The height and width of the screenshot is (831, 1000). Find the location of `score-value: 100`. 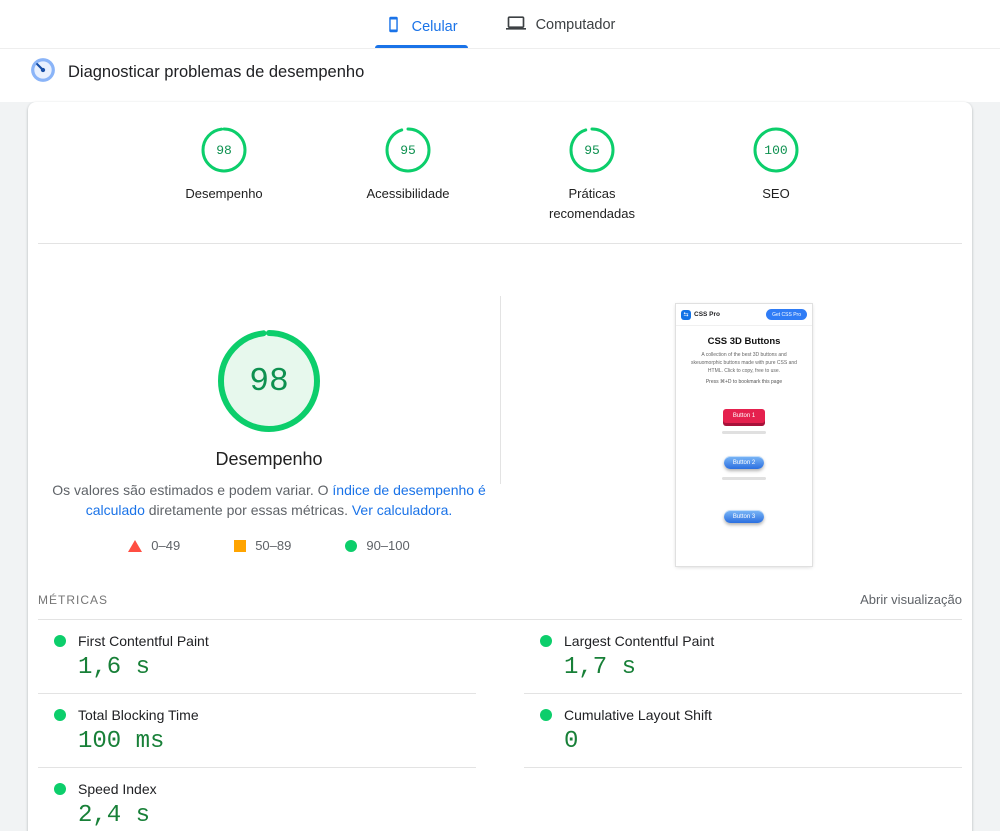

score-value: 100 is located at coordinates (776, 150).